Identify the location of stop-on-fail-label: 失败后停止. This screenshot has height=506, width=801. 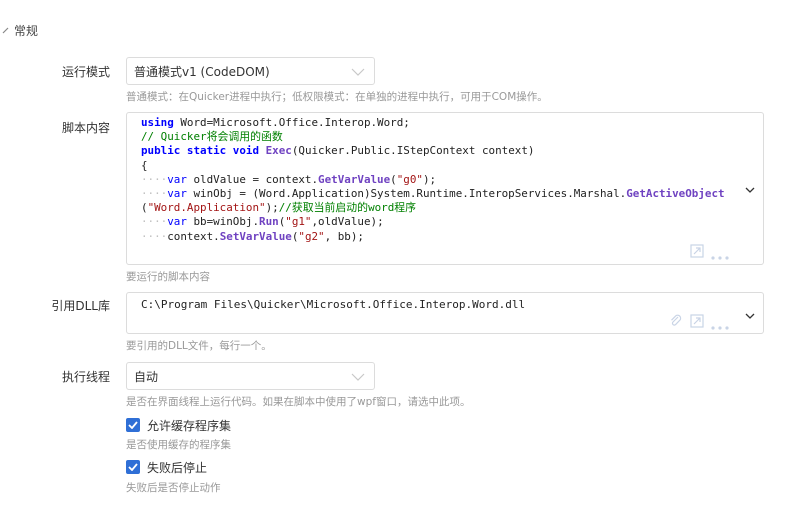
(177, 467).